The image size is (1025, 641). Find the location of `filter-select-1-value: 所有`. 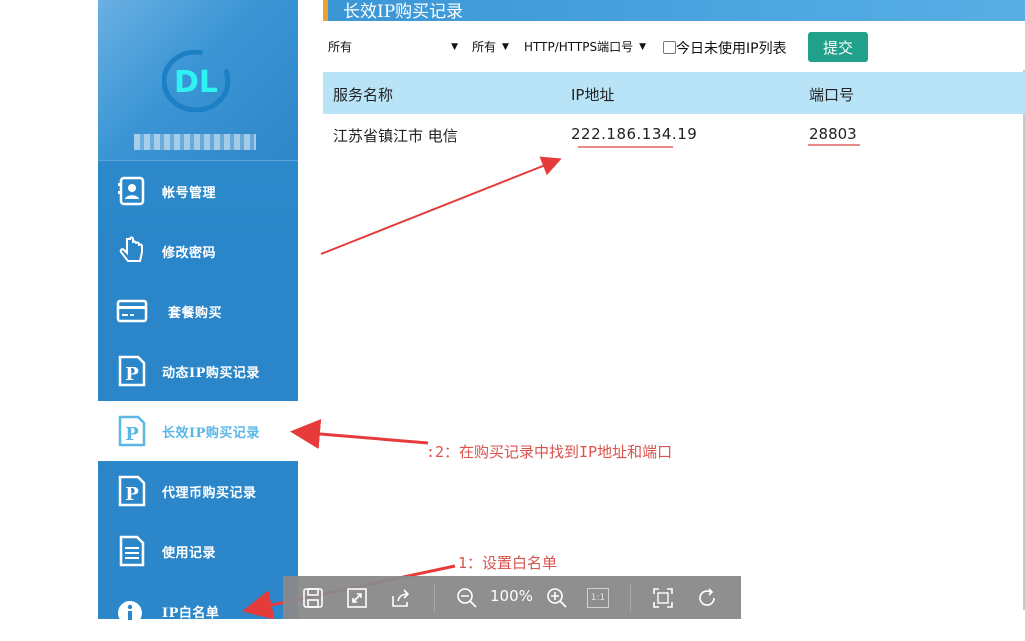

filter-select-1-value: 所有 is located at coordinates (340, 47).